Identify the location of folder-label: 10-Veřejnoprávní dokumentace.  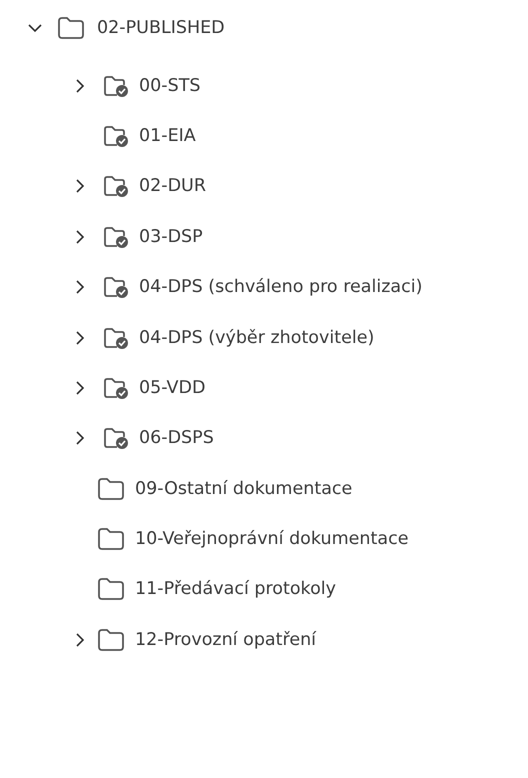
(271, 539).